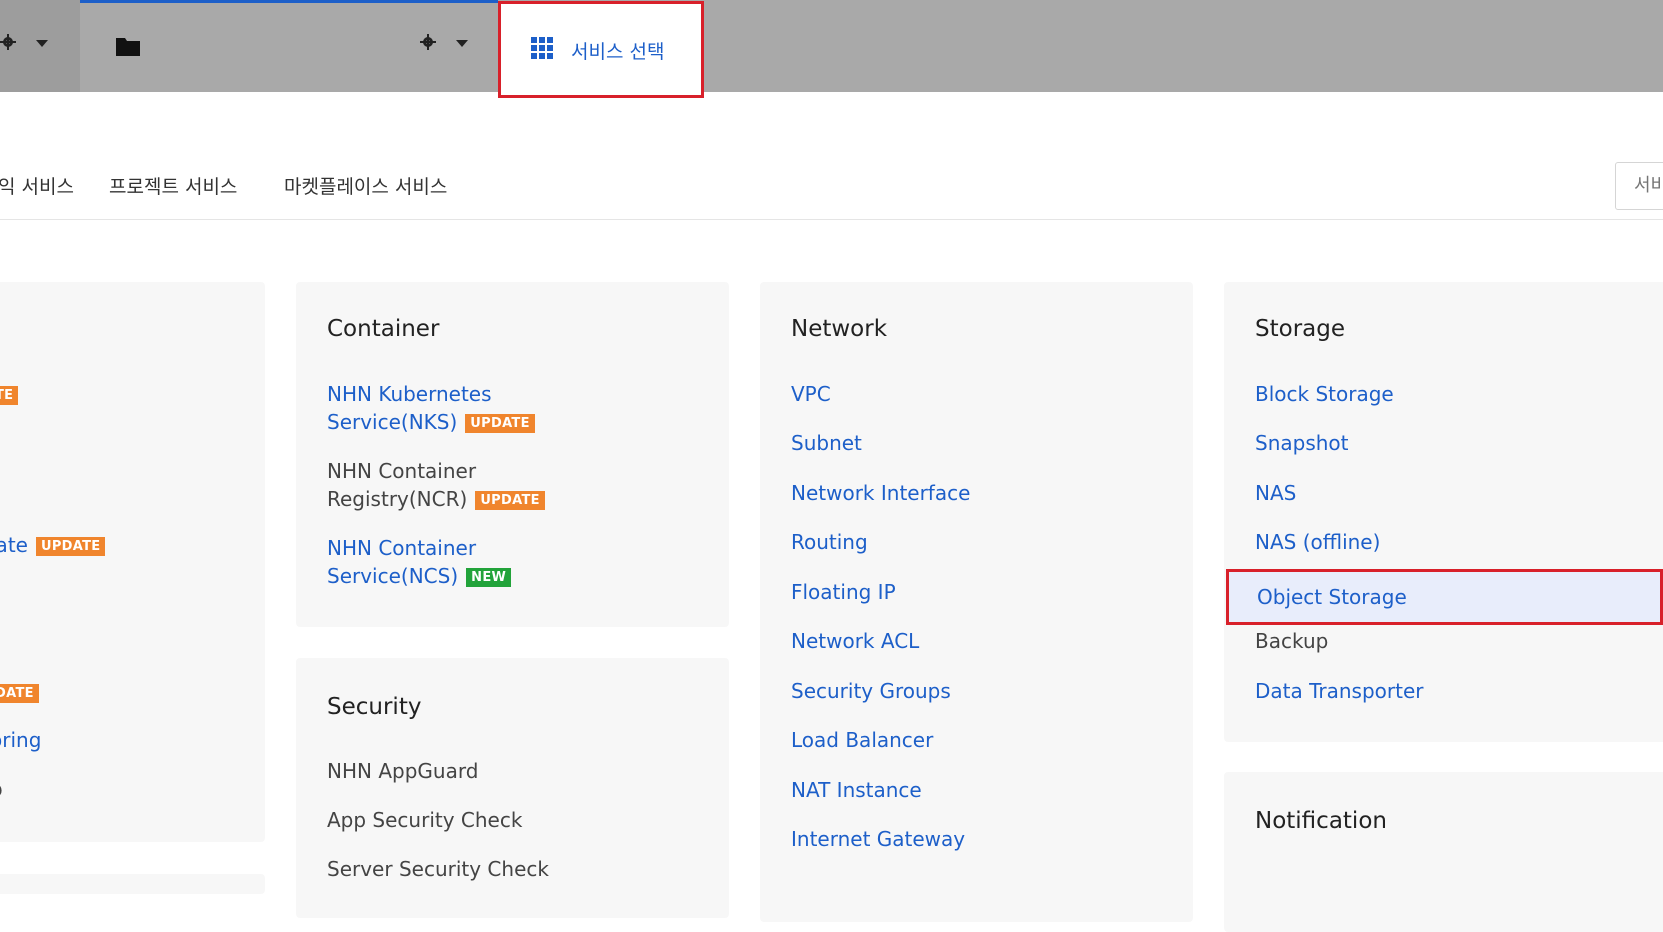  Describe the element at coordinates (880, 493) in the screenshot. I see `list-item: Network Interface` at that location.